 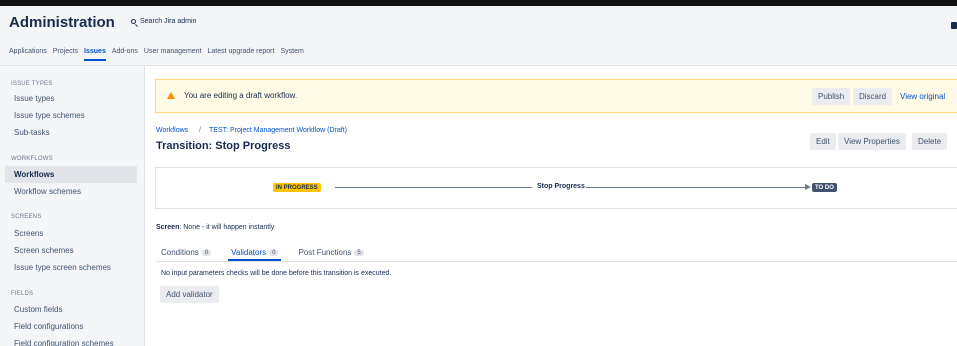 What do you see at coordinates (954, 25) in the screenshot?
I see `feedback-icon` at bounding box center [954, 25].